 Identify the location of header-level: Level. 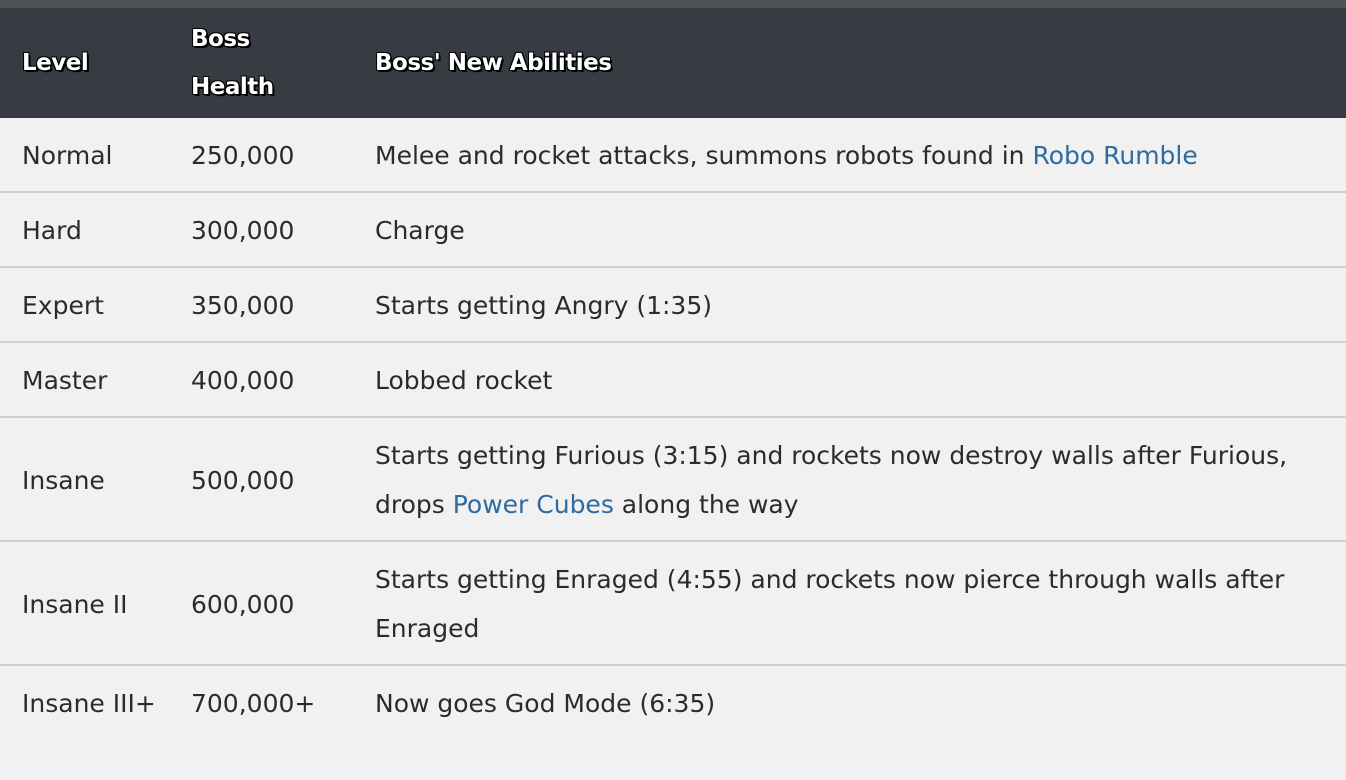
(55, 63).